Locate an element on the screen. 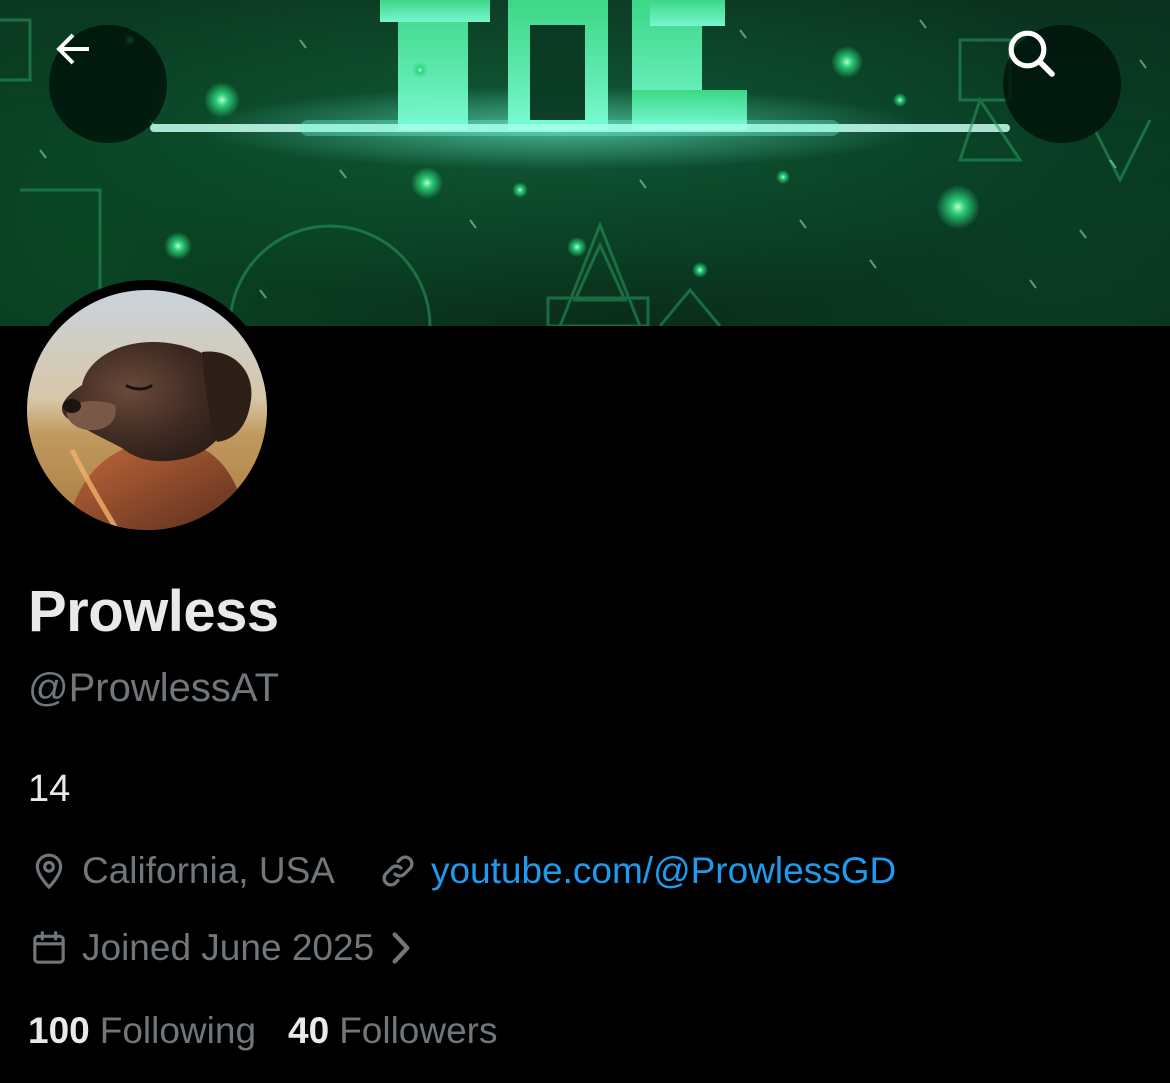 The width and height of the screenshot is (1170, 1083). followers-link: 40 Followers is located at coordinates (392, 1031).